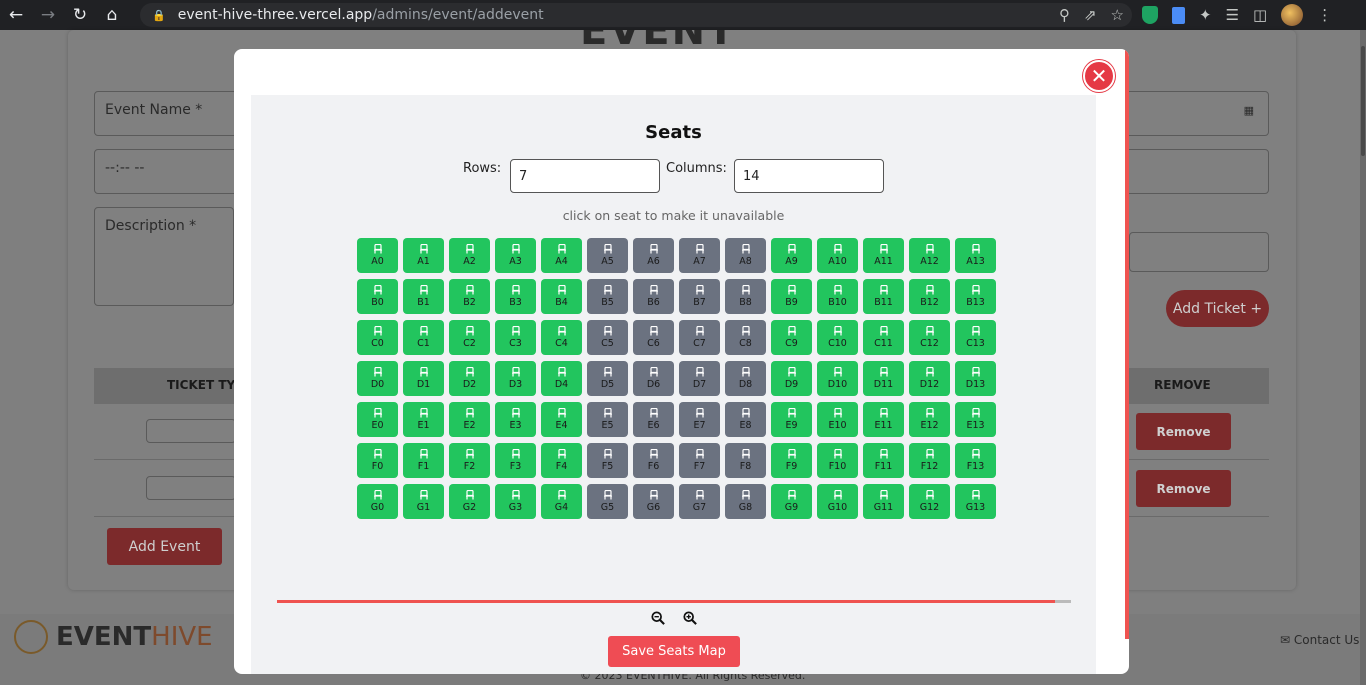  What do you see at coordinates (745, 337) in the screenshot?
I see `seat-c8: C8` at bounding box center [745, 337].